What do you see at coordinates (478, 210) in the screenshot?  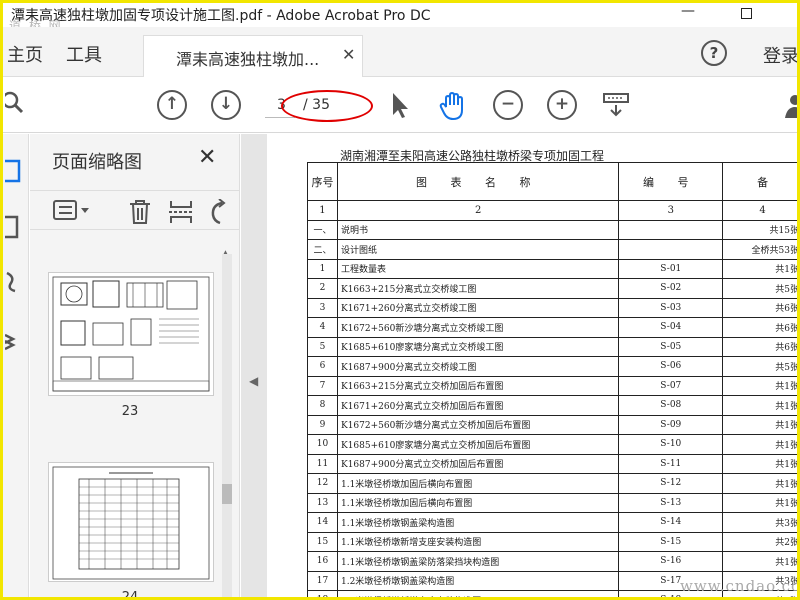 I see `column-number: 2` at bounding box center [478, 210].